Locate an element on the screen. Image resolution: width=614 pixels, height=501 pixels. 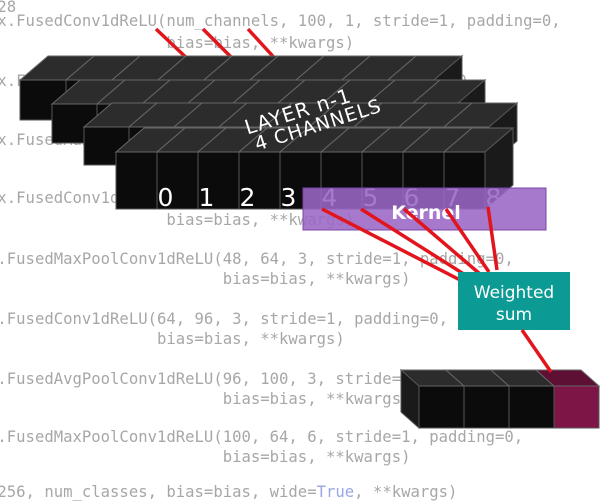
kernel: Kernel is located at coordinates (424, 209).